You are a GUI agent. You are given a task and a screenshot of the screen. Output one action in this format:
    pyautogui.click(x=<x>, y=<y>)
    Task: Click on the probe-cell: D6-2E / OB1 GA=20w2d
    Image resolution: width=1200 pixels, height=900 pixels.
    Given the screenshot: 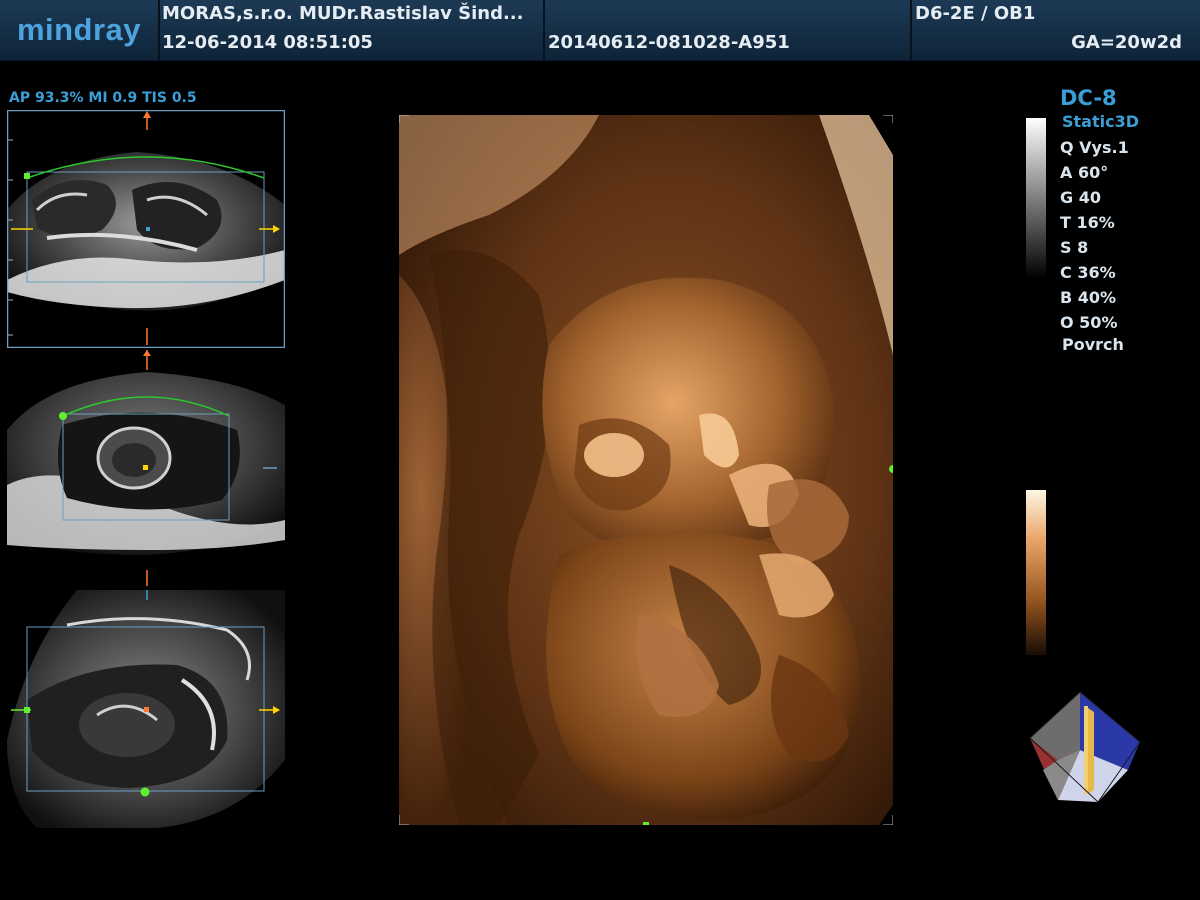 What is the action you would take?
    pyautogui.click(x=1056, y=30)
    